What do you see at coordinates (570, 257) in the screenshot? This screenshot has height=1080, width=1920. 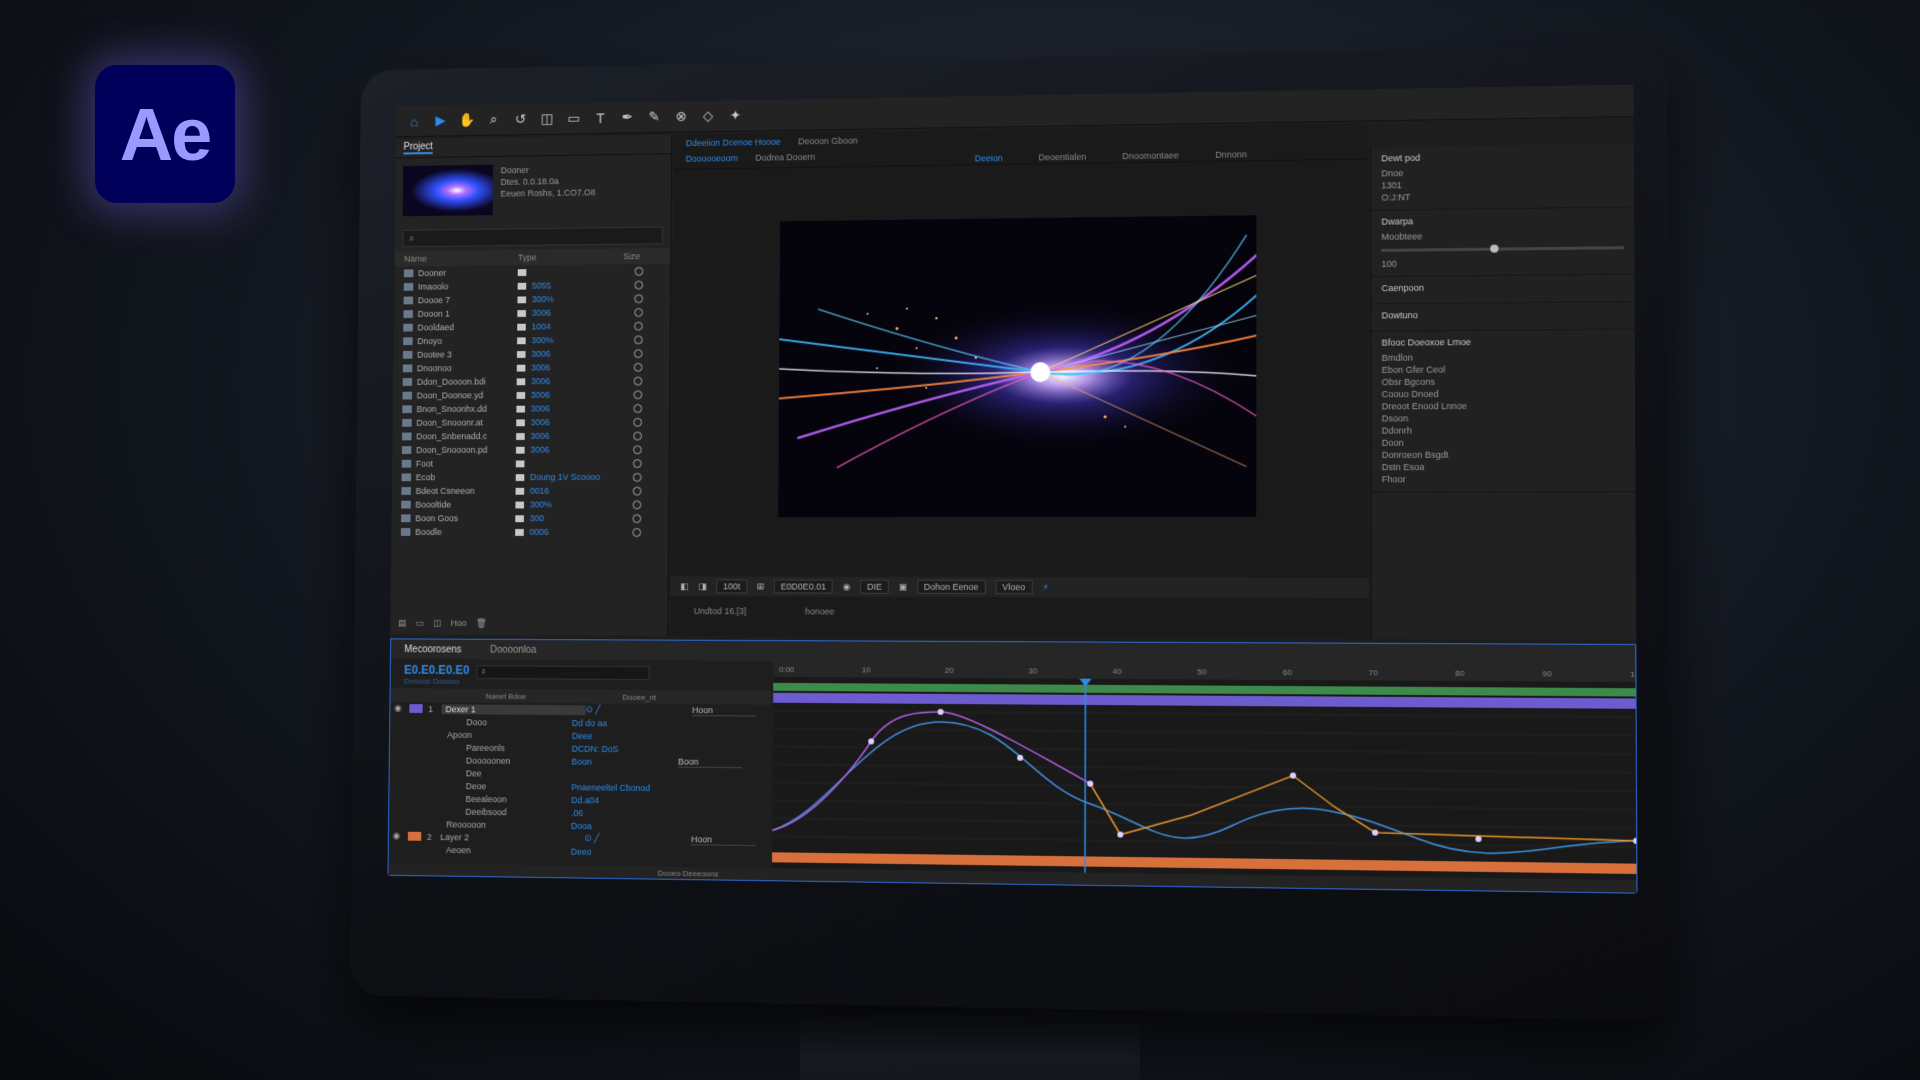 I see `column-type: Type` at bounding box center [570, 257].